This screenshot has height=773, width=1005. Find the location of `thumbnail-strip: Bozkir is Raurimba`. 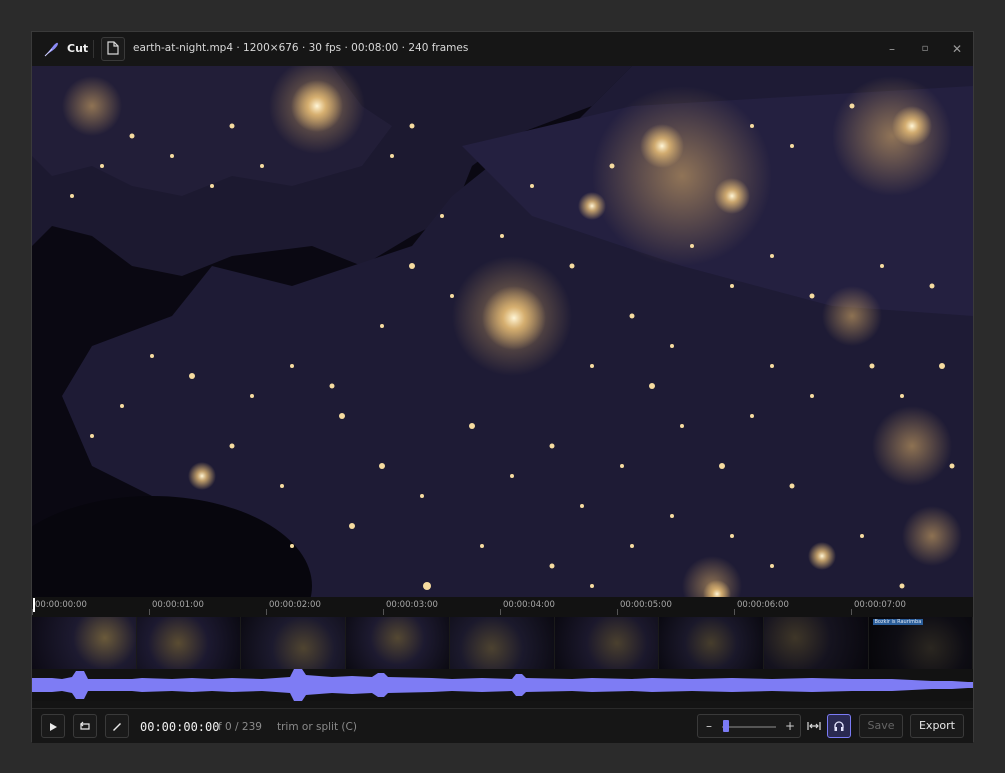

thumbnail-strip: Bozkir is Raurimba is located at coordinates (503, 643).